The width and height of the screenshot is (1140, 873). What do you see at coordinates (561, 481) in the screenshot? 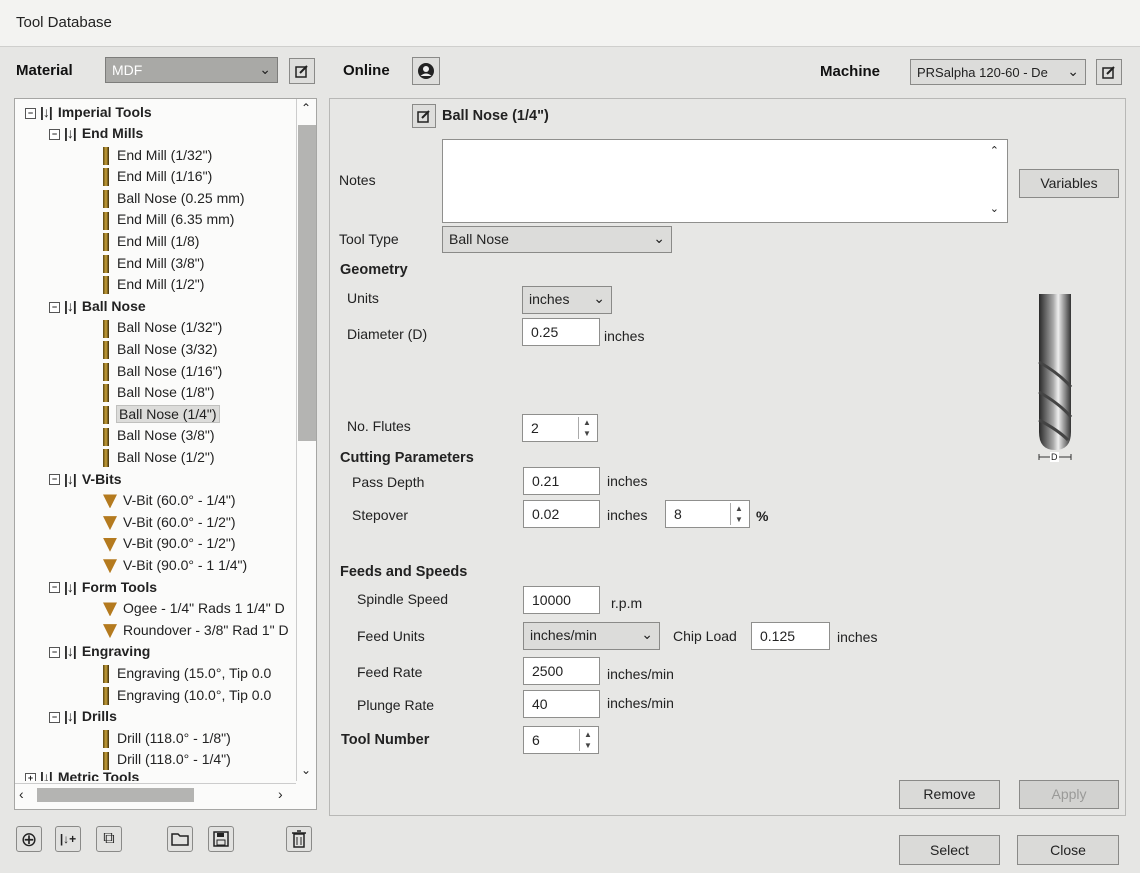
I see `pass-depth-field: 0.21` at bounding box center [561, 481].